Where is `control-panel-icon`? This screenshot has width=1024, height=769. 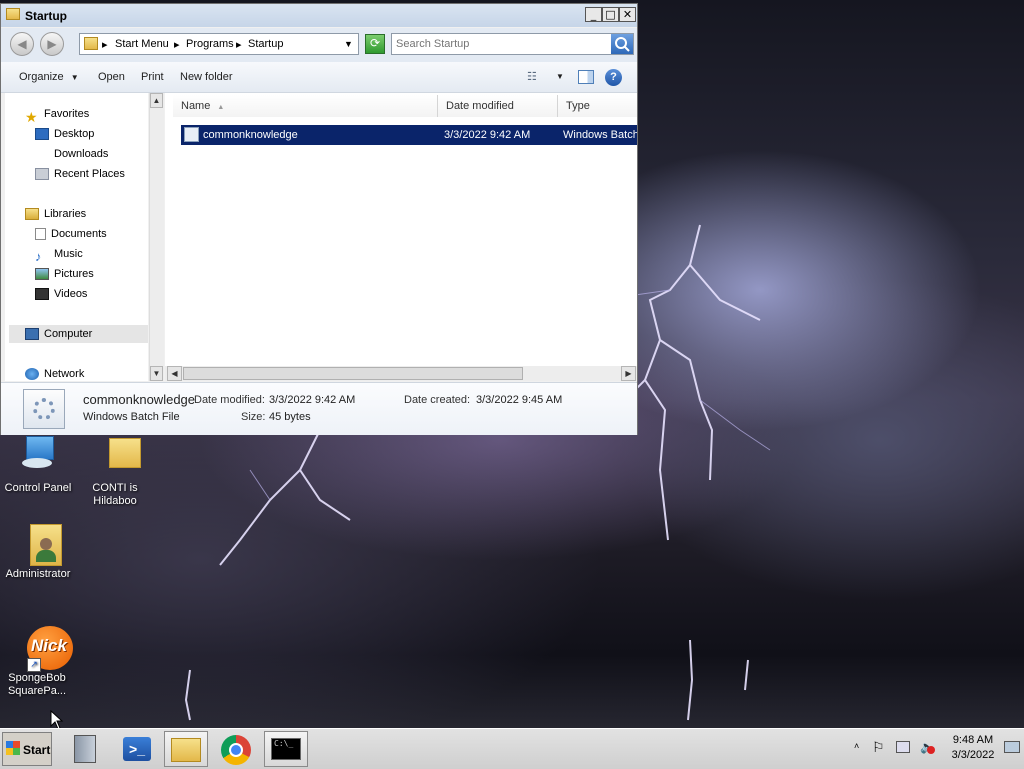 control-panel-icon is located at coordinates (38, 458).